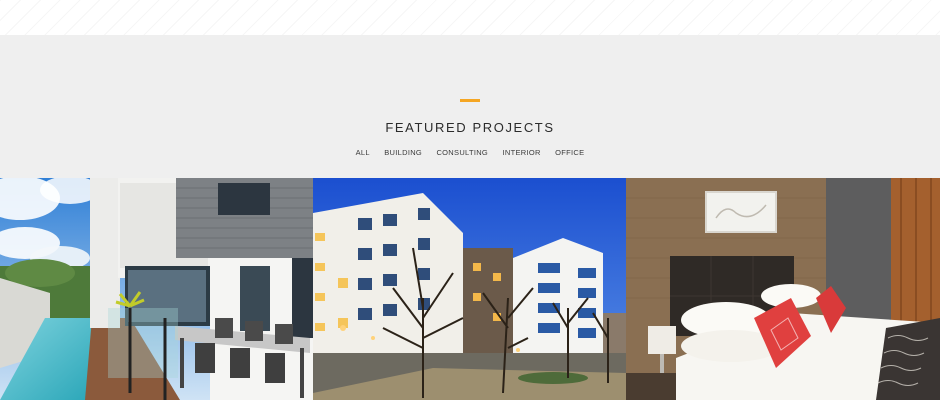 This screenshot has width=940, height=400. I want to click on filter-all: ALL, so click(363, 152).